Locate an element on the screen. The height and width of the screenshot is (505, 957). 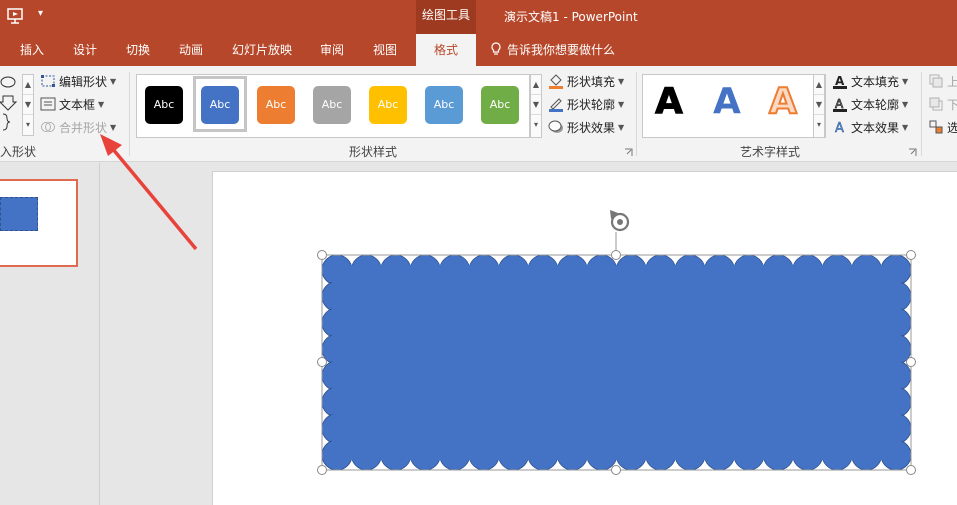
text-fill-label: 文本填充 is located at coordinates (875, 81).